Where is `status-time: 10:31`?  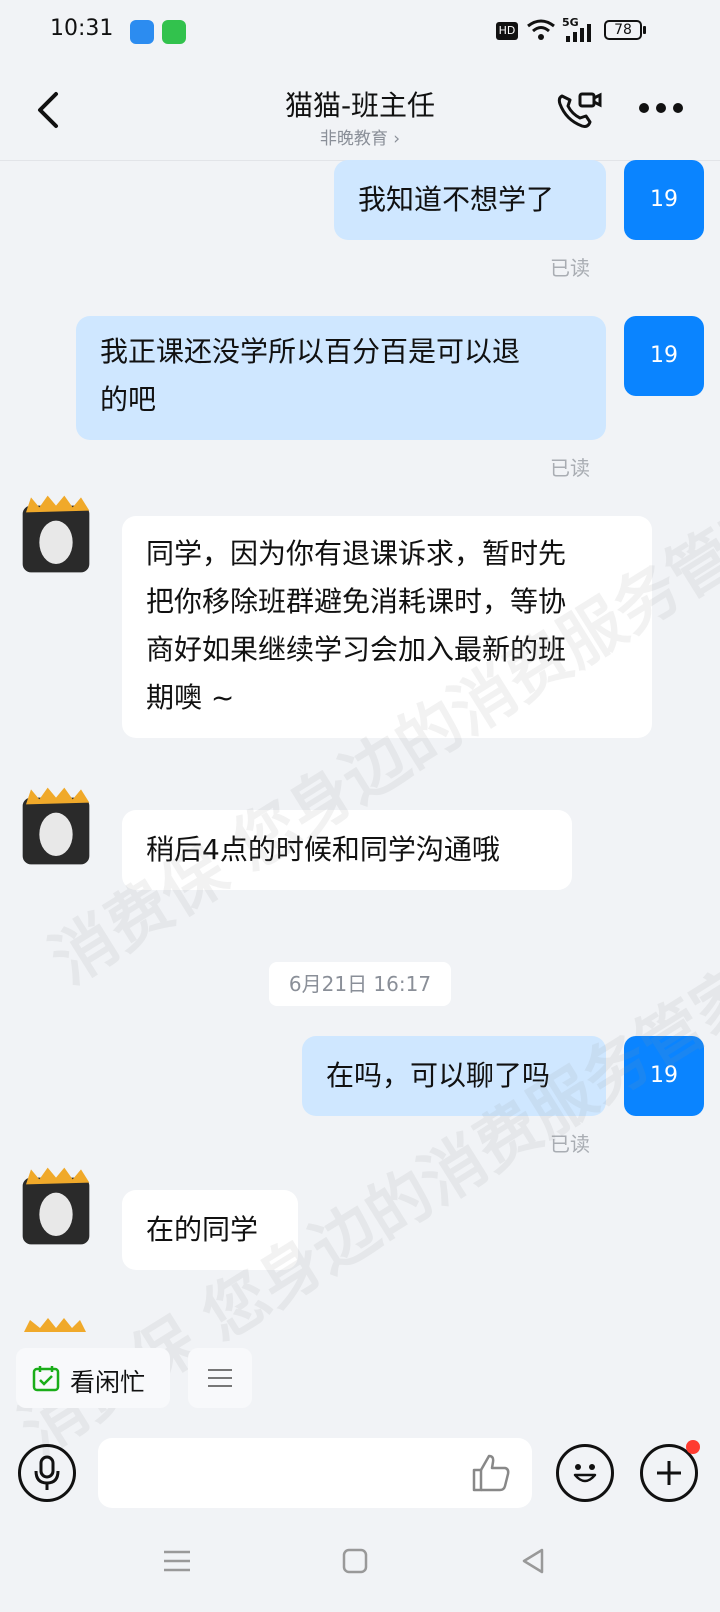
status-time: 10:31 is located at coordinates (82, 28).